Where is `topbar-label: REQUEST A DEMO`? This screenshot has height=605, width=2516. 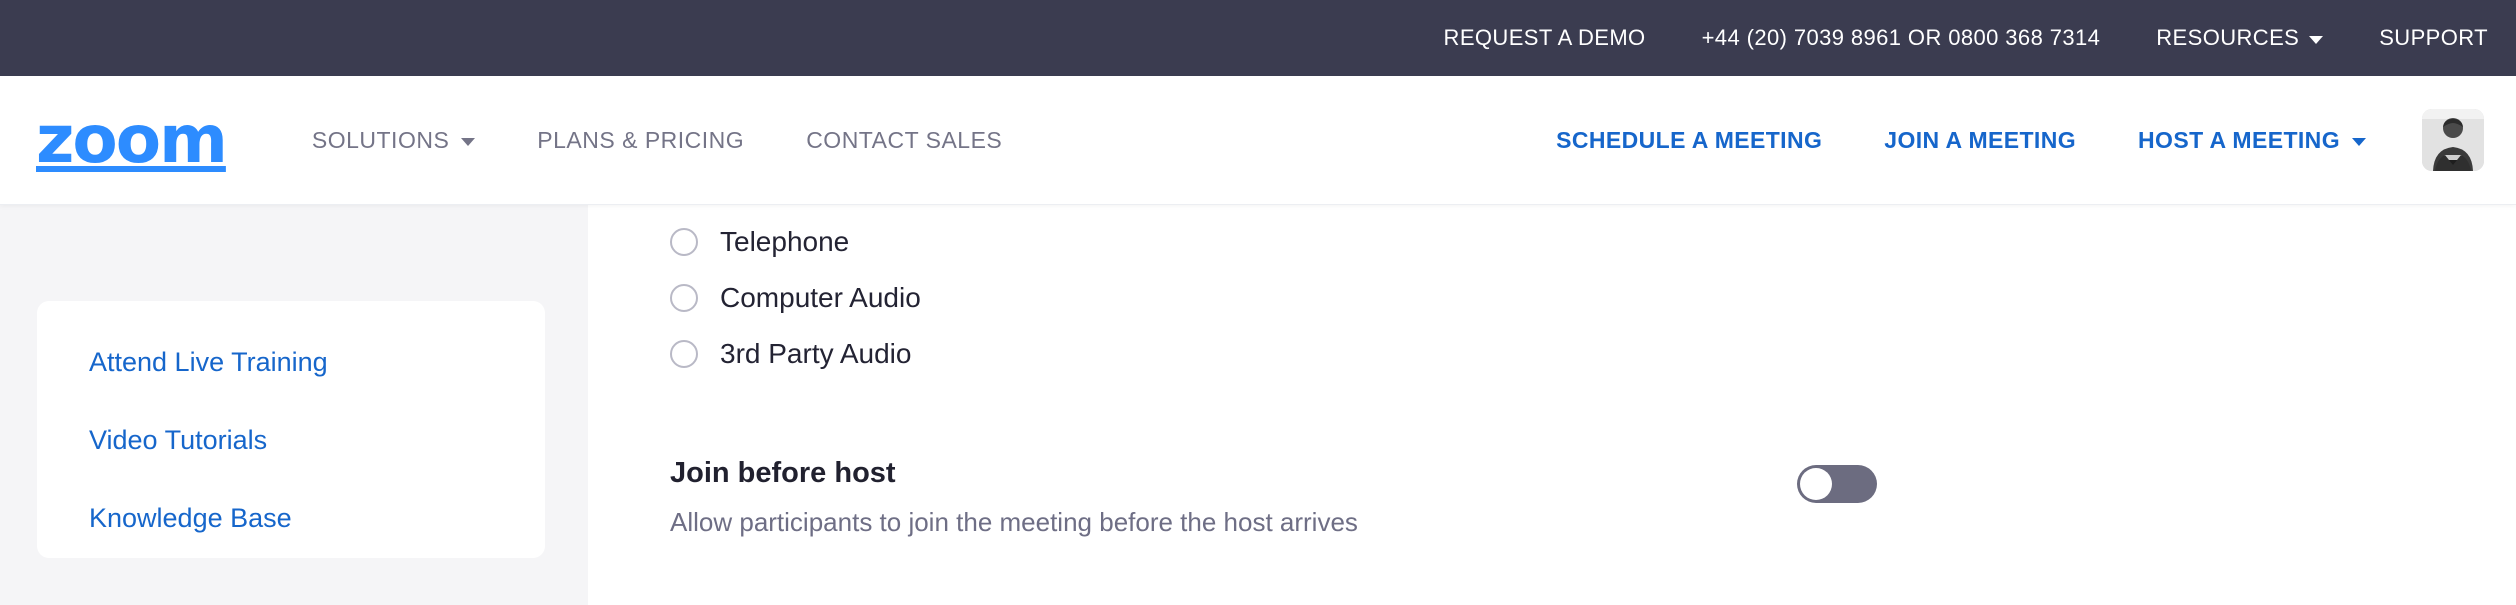 topbar-label: REQUEST A DEMO is located at coordinates (1544, 37).